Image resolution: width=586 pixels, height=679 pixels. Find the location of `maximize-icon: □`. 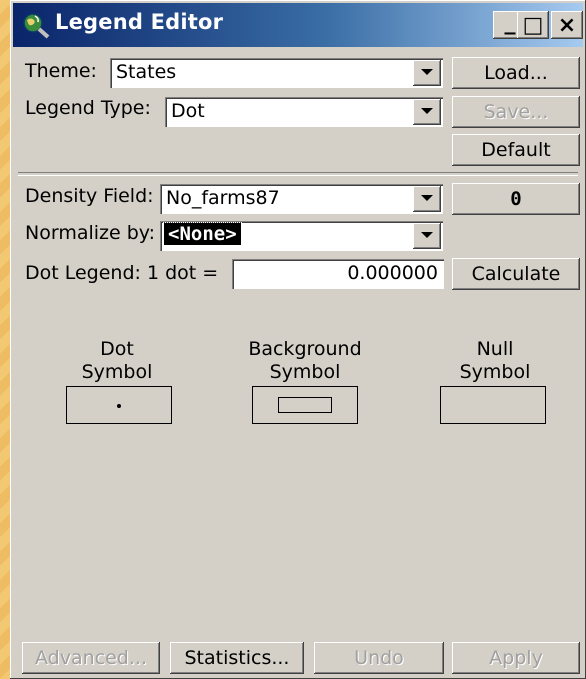

maximize-icon: □ is located at coordinates (533, 25).